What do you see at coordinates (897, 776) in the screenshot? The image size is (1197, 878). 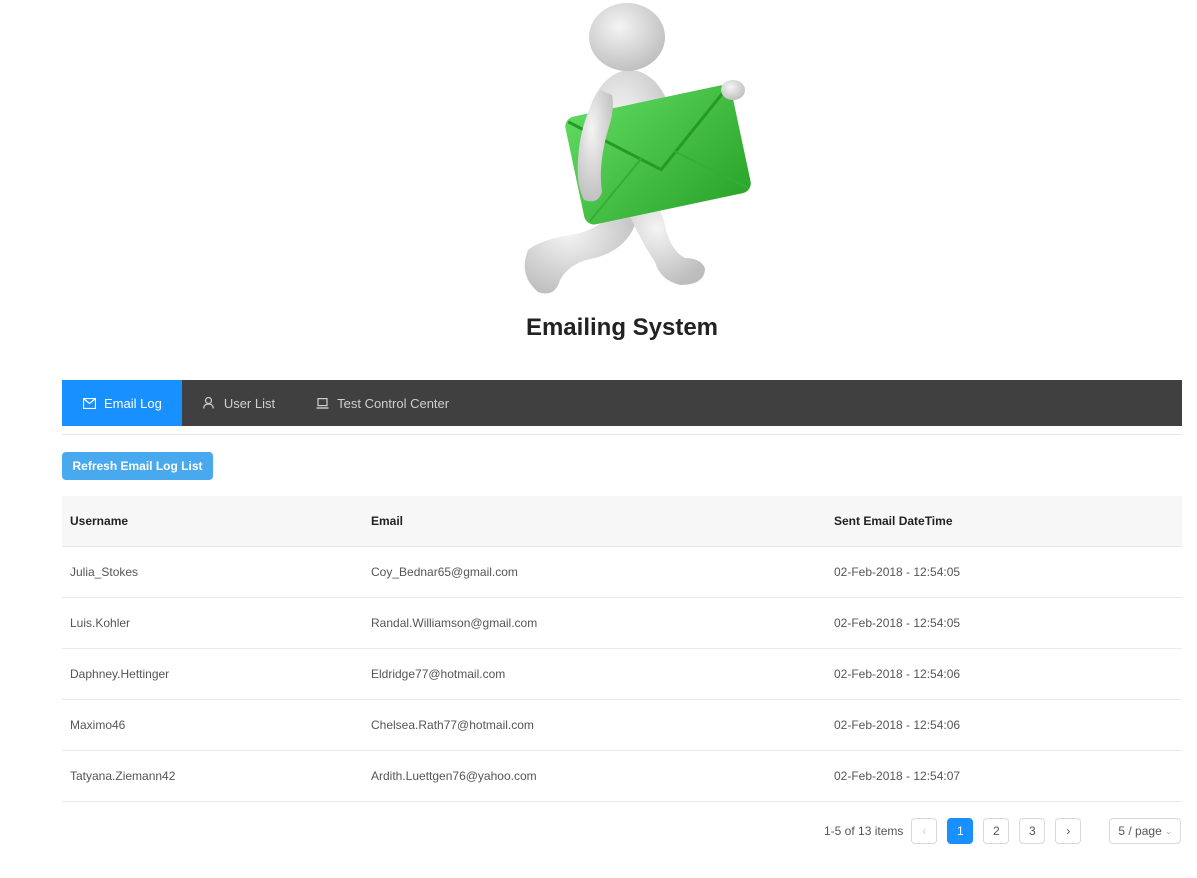 I see `cell-sent-datetime: 02-Feb-2018 - 12:54:07` at bounding box center [897, 776].